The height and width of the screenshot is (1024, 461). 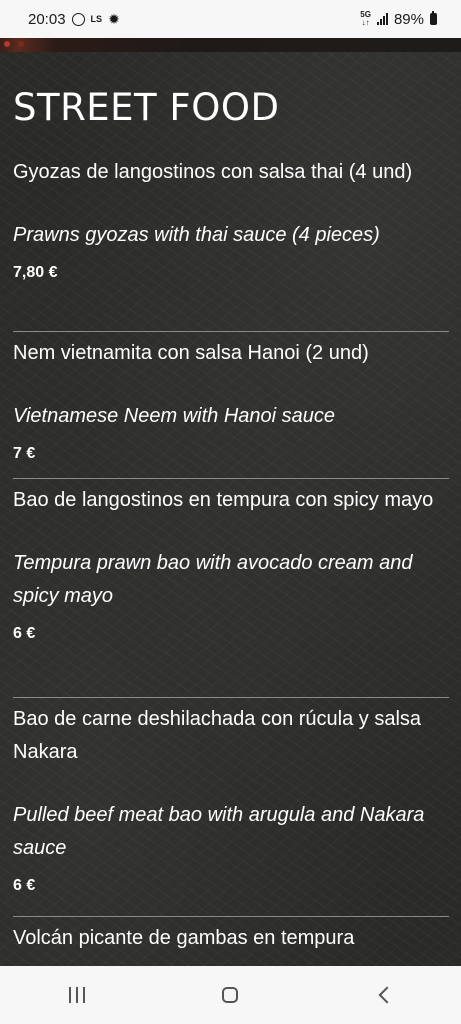 I want to click on item-price: 7,80 €, so click(x=35, y=272).